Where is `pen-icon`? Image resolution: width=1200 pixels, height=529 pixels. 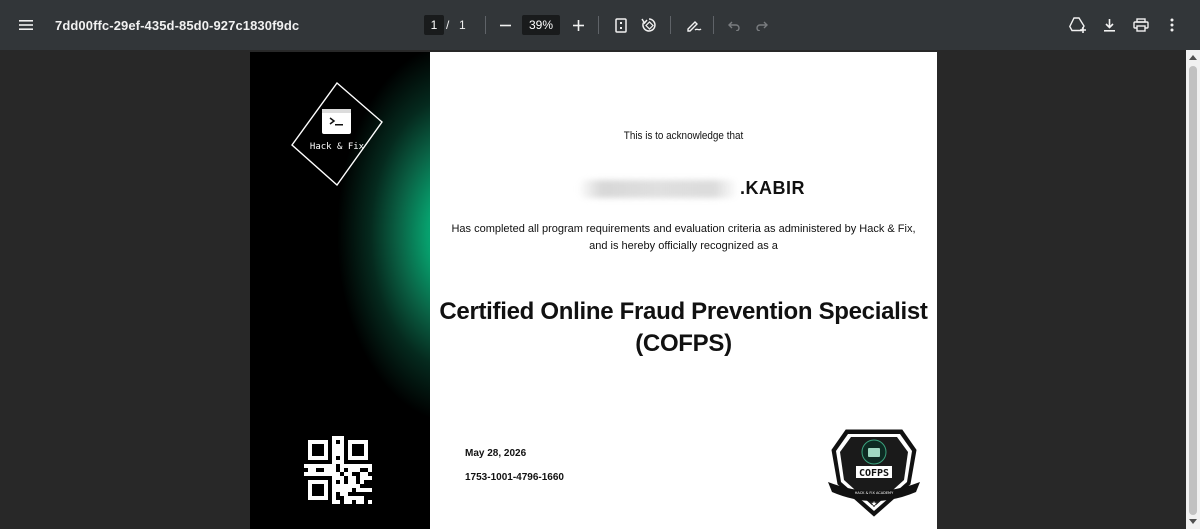 pen-icon is located at coordinates (694, 25).